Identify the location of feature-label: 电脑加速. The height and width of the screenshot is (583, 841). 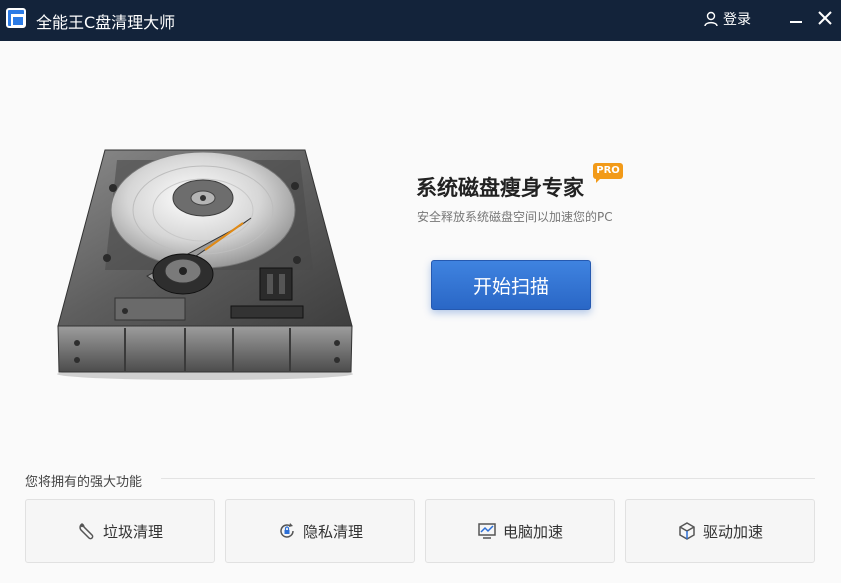
(532, 531).